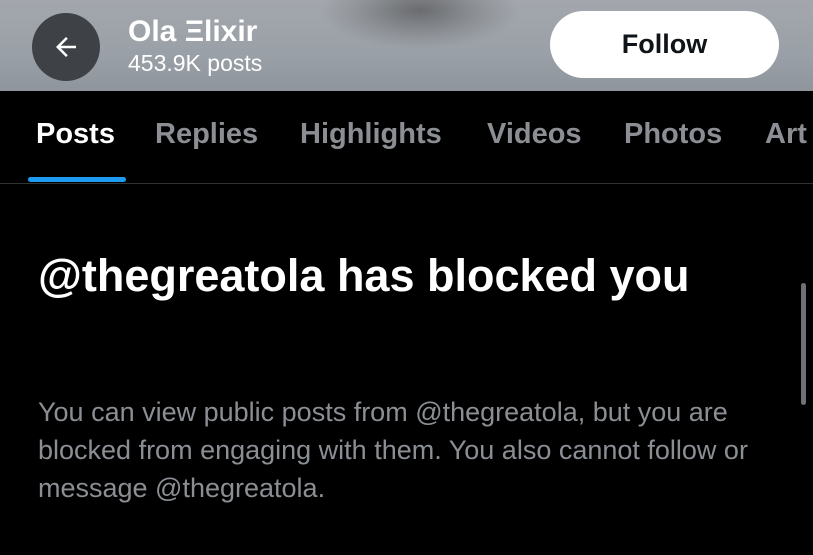 The height and width of the screenshot is (555, 813). What do you see at coordinates (664, 44) in the screenshot?
I see `follow-button: Follow` at bounding box center [664, 44].